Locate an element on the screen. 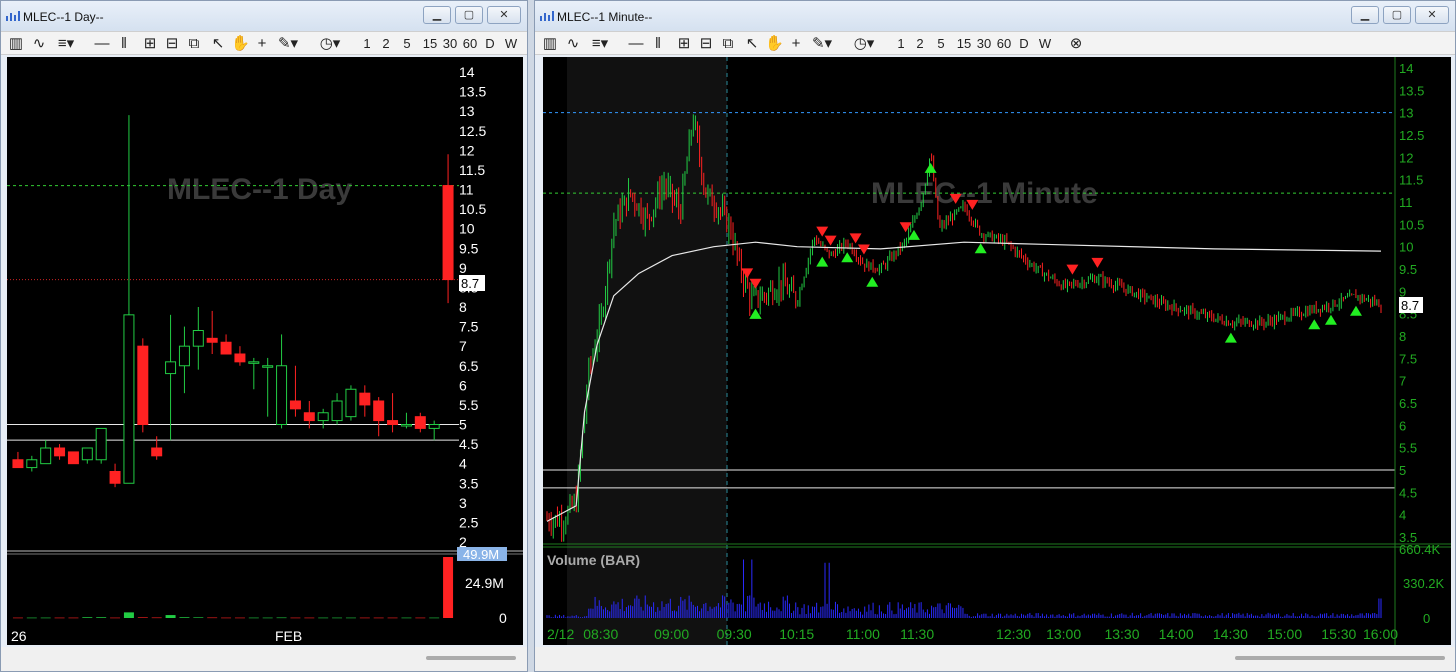 The width and height of the screenshot is (1456, 672). close-icon: ✕ is located at coordinates (1432, 15).